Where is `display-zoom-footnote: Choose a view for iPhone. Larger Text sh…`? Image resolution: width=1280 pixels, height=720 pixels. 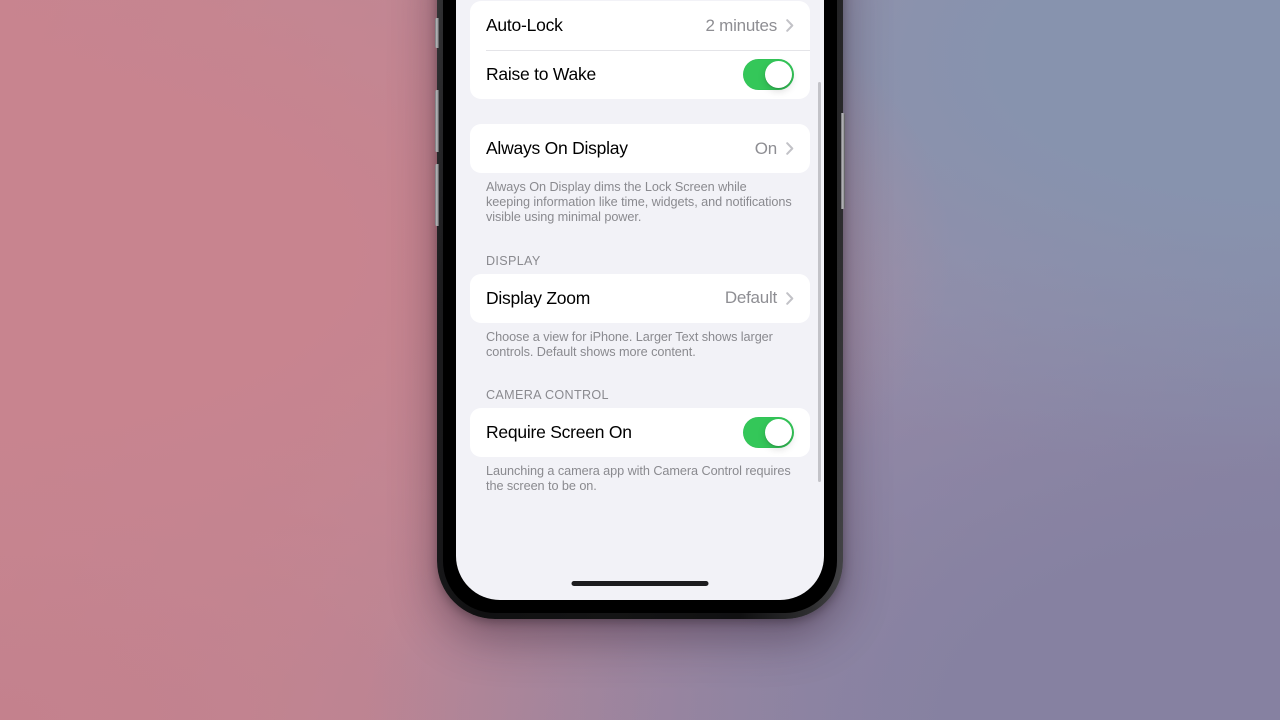
display-zoom-footnote: Choose a view for iPhone. Larger Text sh… is located at coordinates (629, 344).